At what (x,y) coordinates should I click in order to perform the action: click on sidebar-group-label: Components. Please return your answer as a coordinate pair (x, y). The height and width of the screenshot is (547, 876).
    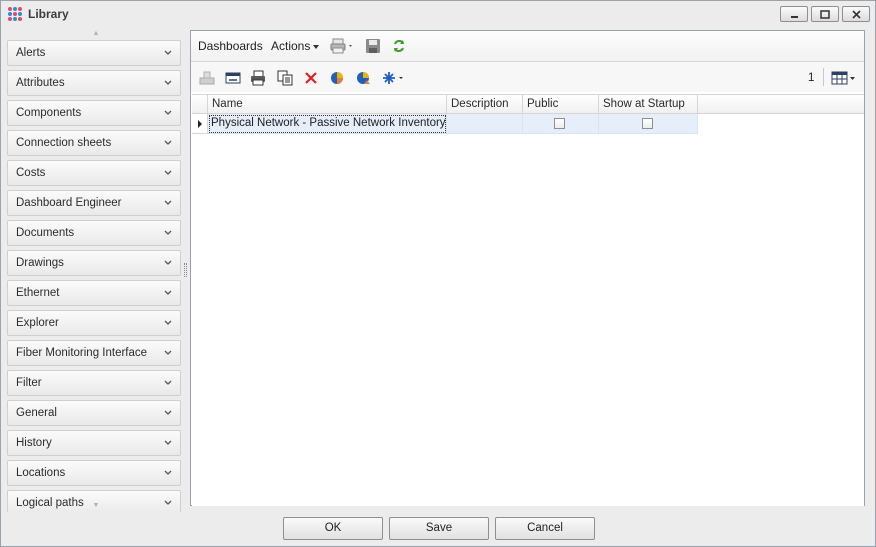
    Looking at the image, I should click on (49, 113).